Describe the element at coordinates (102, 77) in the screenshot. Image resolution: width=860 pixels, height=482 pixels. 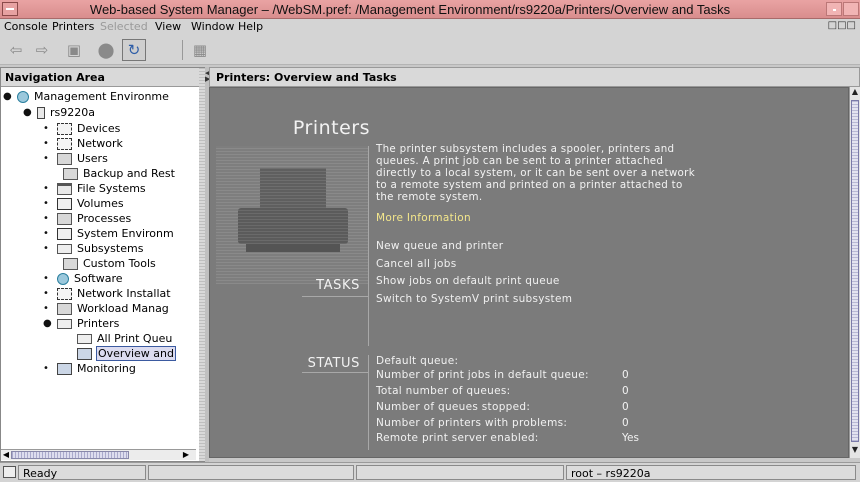
I see `navigation-header: Navigation Area` at that location.